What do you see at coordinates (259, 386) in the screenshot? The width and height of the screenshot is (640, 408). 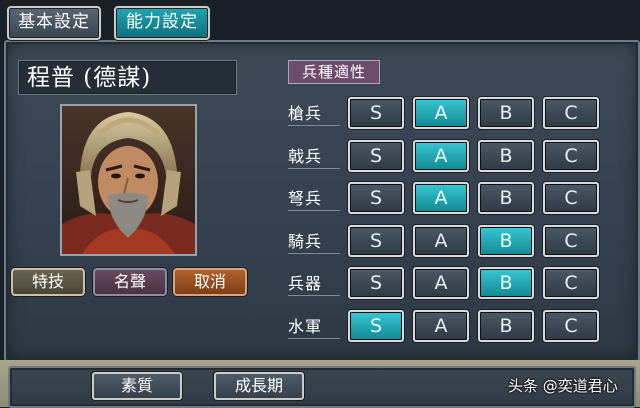 I see `growth-period-button: 成長期` at bounding box center [259, 386].